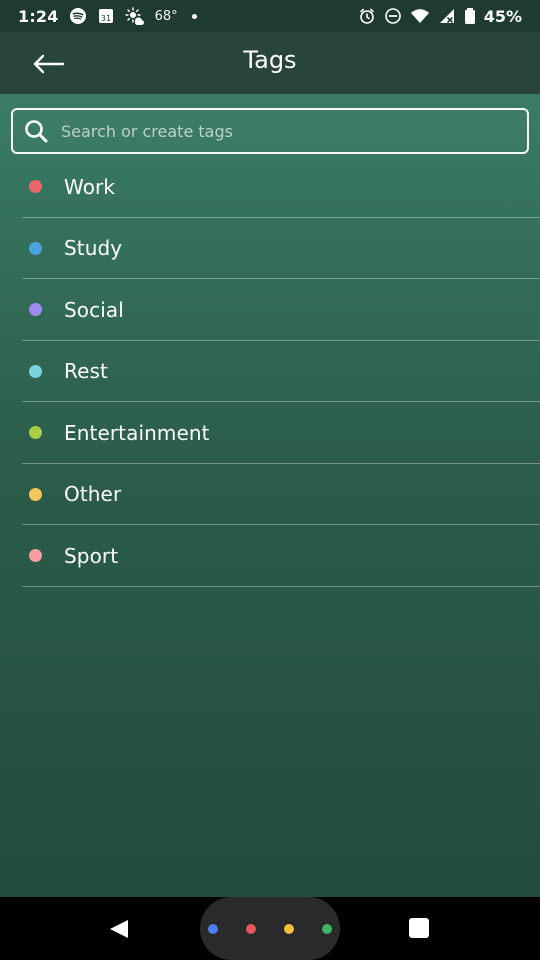  What do you see at coordinates (419, 928) in the screenshot?
I see `recents-icon` at bounding box center [419, 928].